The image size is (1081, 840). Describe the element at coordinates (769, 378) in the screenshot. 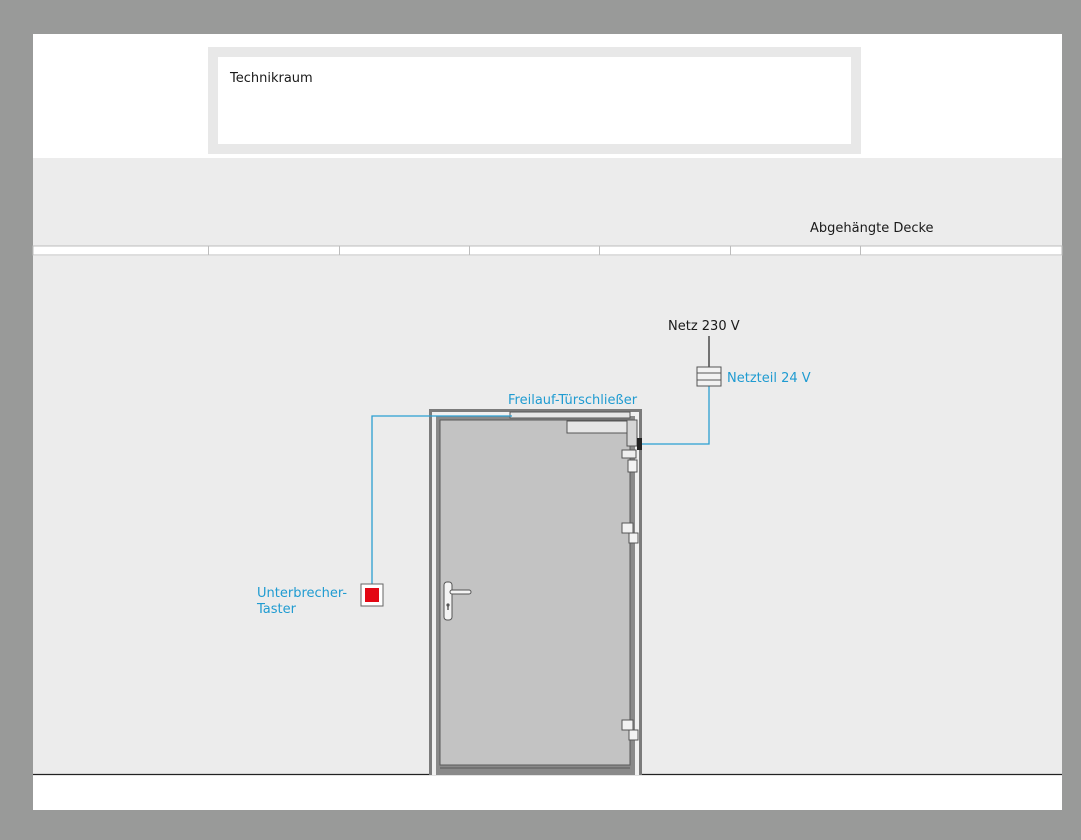

I see `power-supply-label: Netzteil 24 V` at that location.